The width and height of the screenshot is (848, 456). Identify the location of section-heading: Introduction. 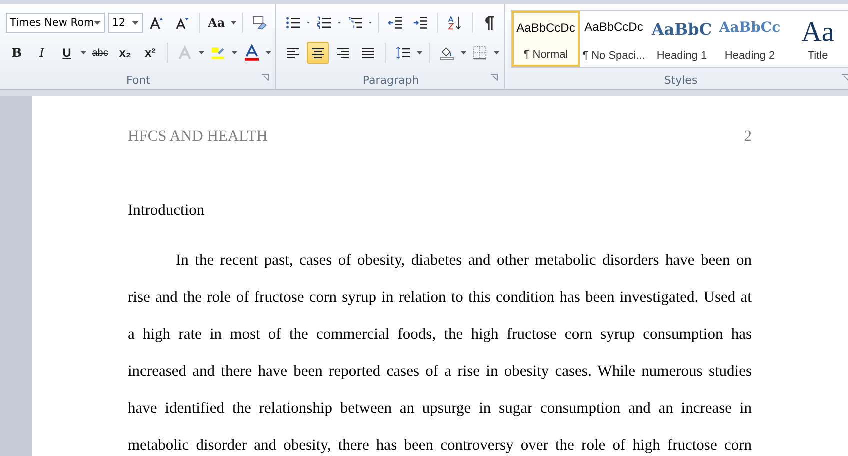
(167, 211).